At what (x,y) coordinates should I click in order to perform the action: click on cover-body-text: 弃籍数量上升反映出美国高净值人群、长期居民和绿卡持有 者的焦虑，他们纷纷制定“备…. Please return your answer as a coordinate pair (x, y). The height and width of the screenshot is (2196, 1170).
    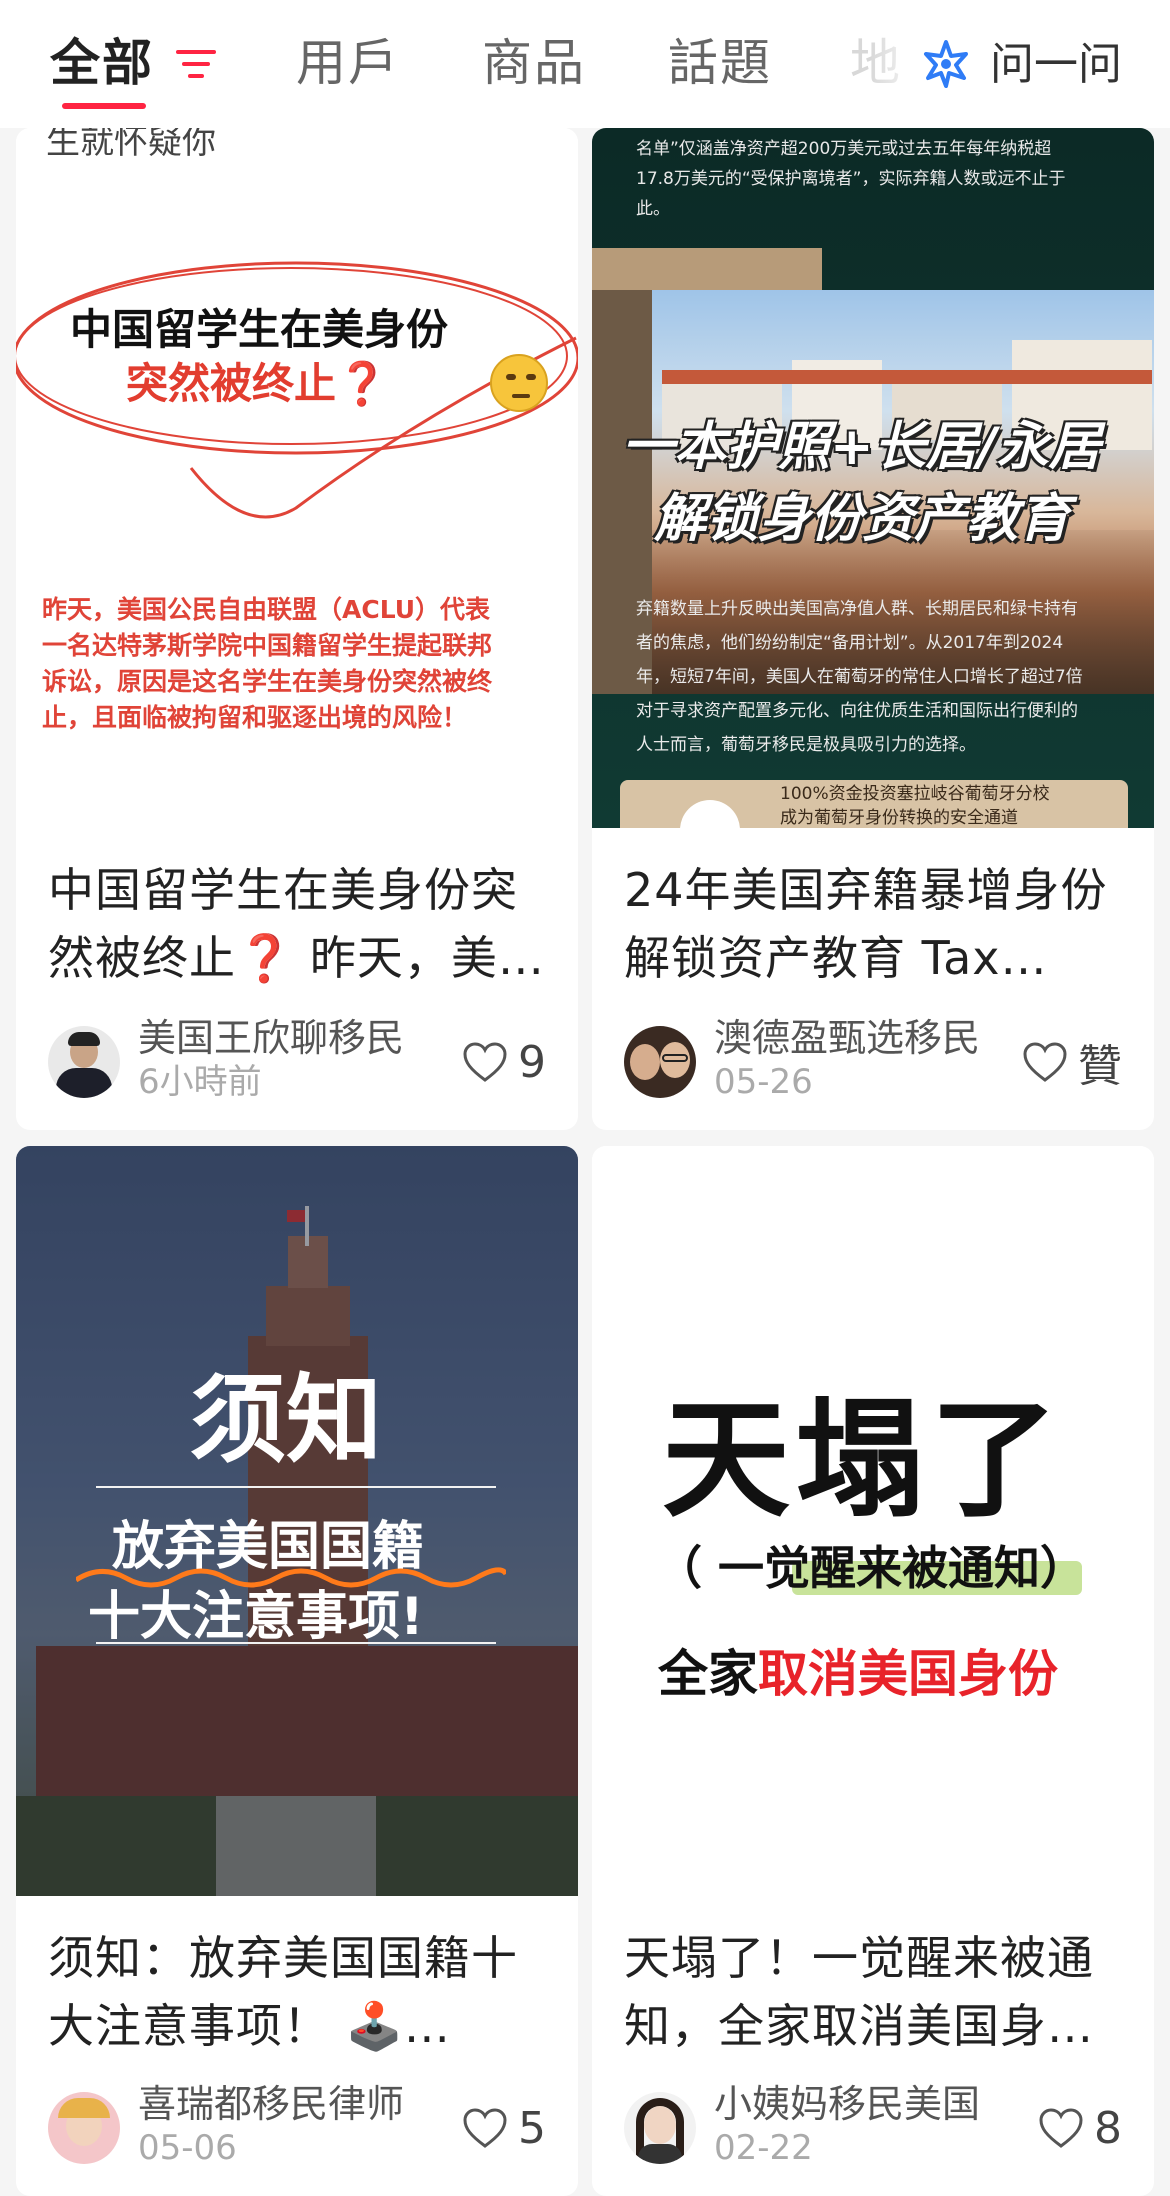
    Looking at the image, I should click on (859, 677).